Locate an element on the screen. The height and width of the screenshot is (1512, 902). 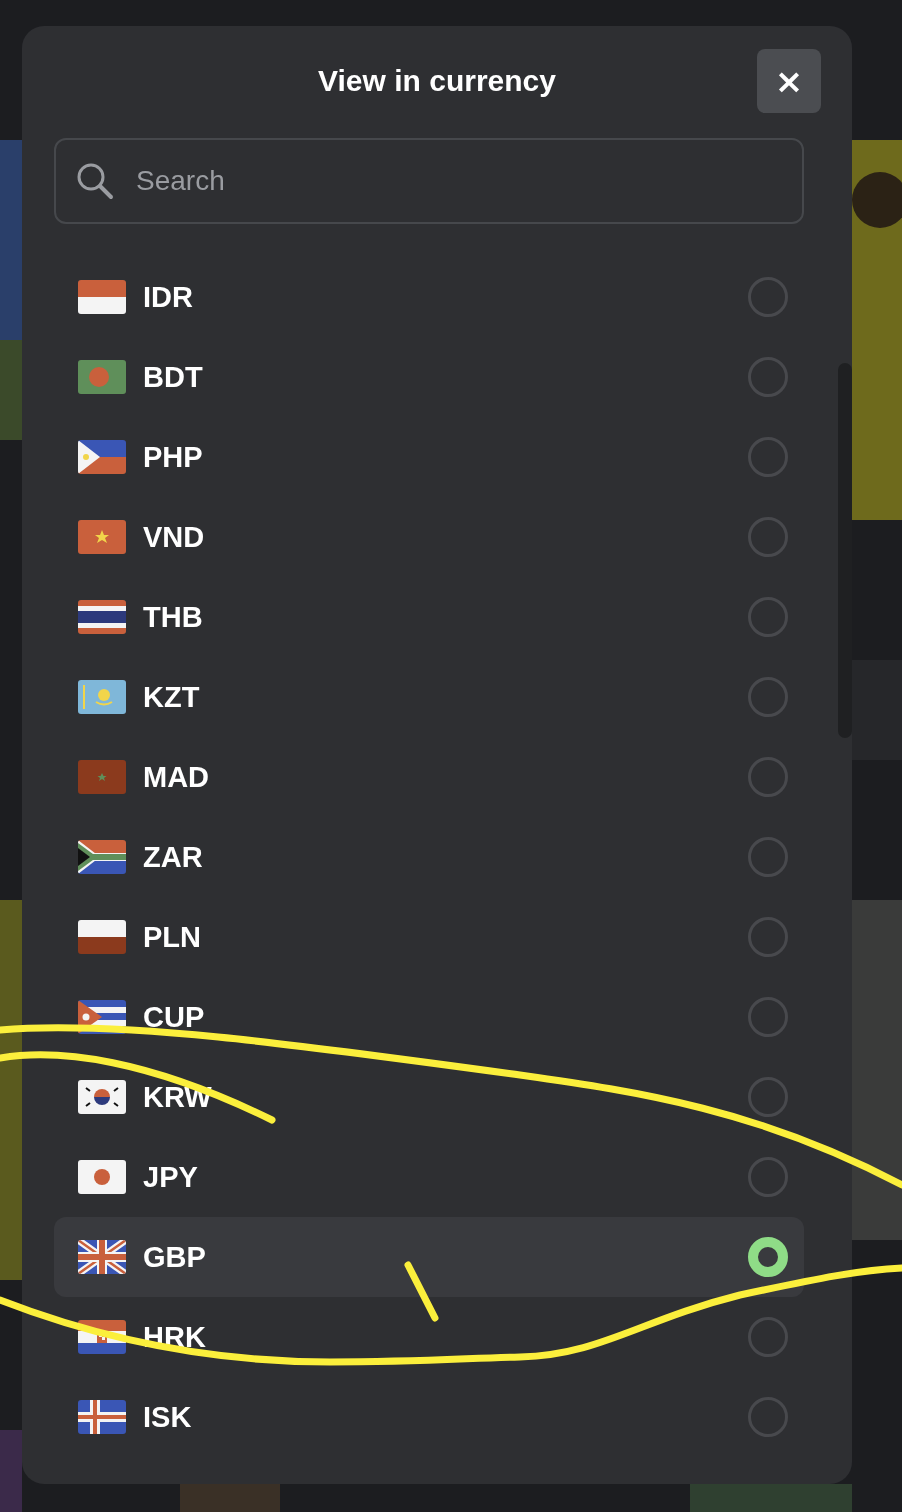
currency-option: IDR is located at coordinates (429, 297).